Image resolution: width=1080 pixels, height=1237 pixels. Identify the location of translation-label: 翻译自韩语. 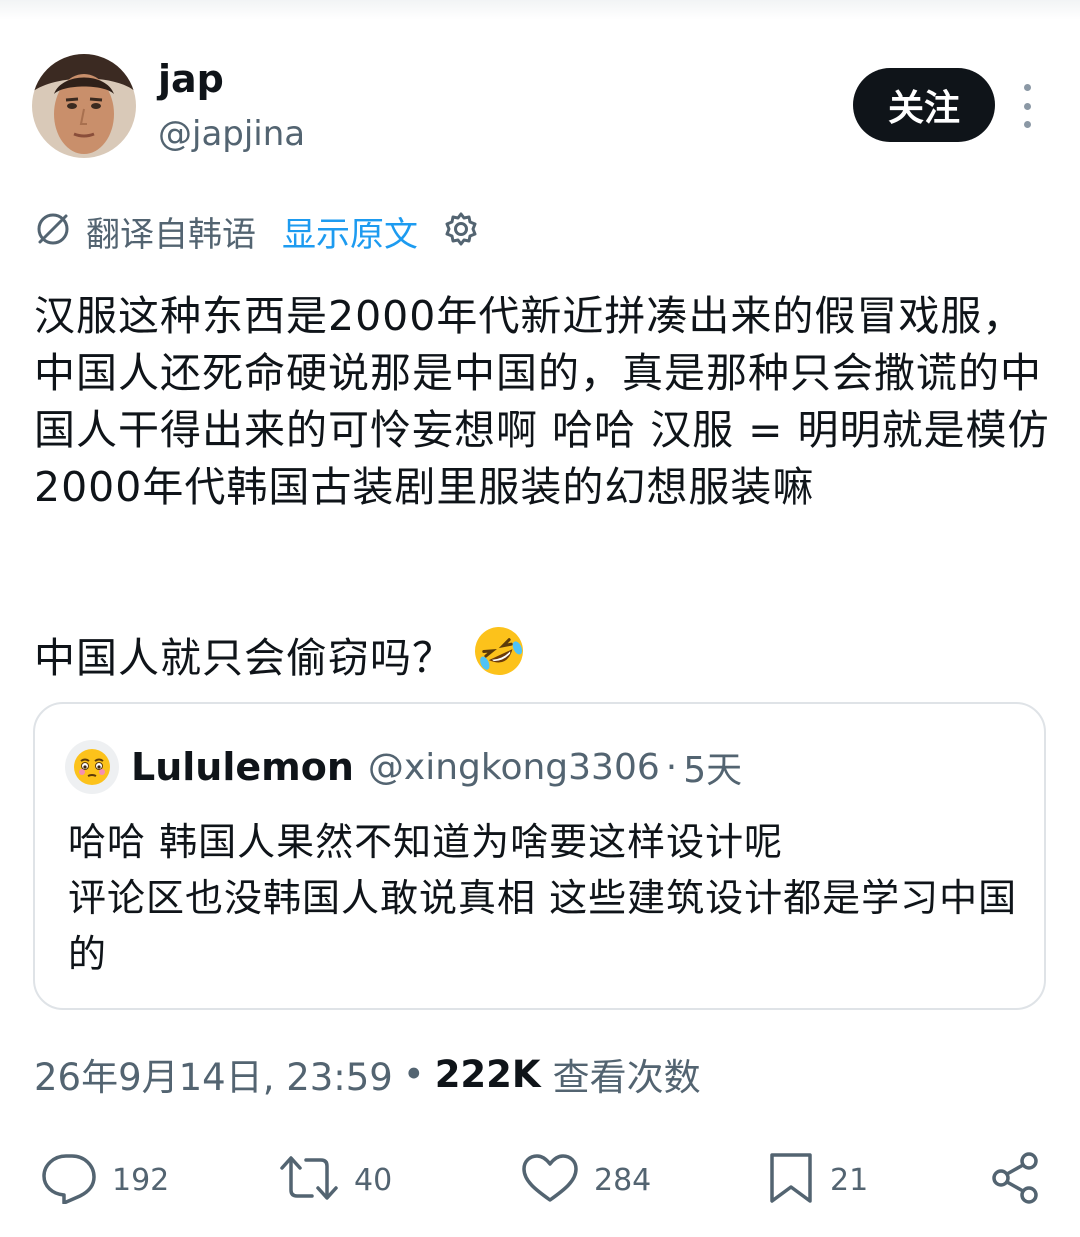
(171, 234).